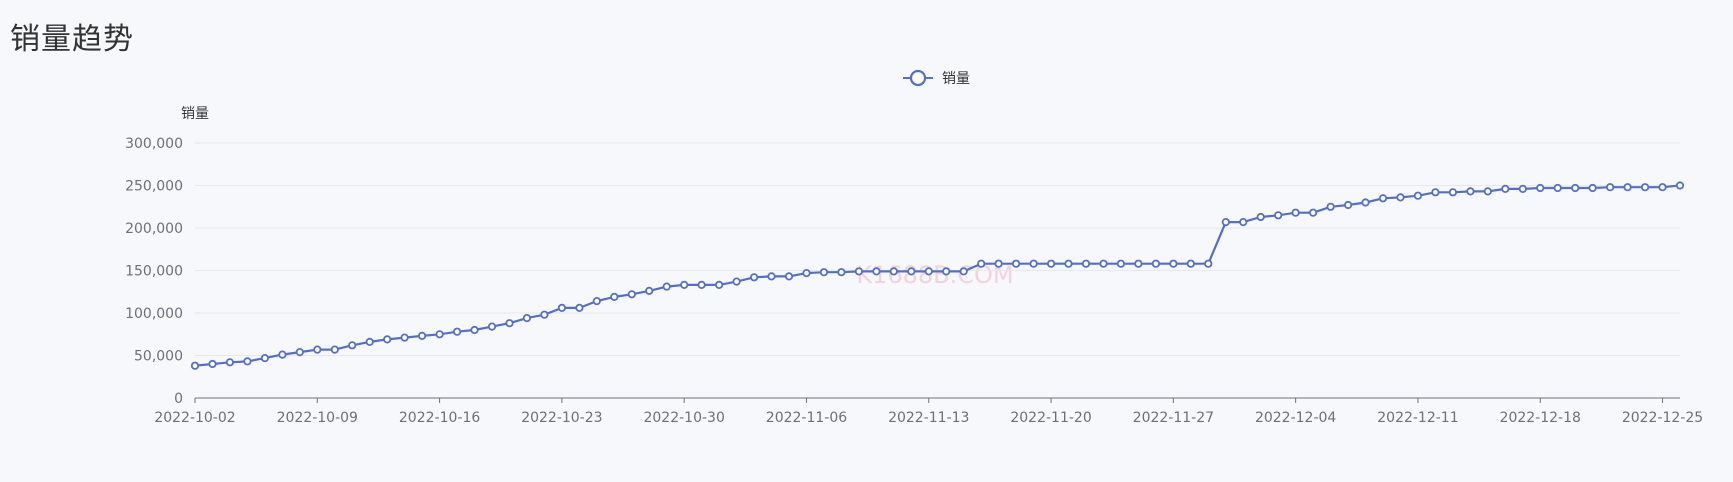  I want to click on x-tick-label: 2022-11-06, so click(806, 418).